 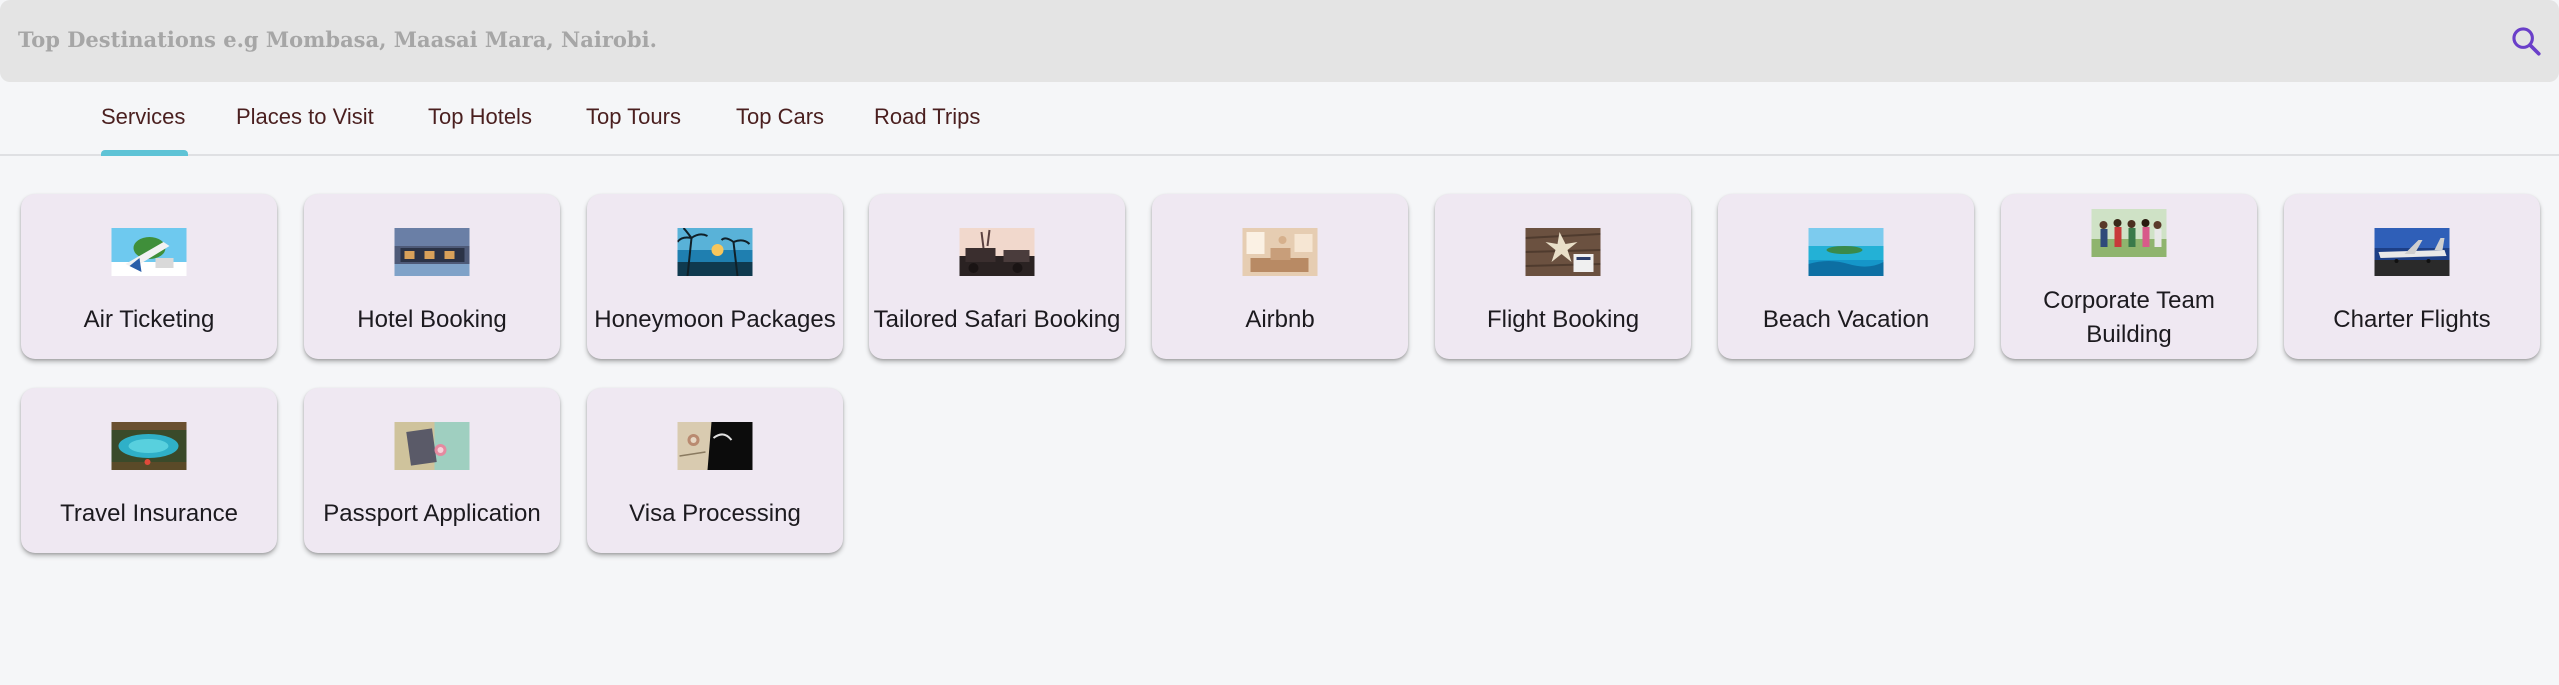 I want to click on service-card-air-ticketing: Air Ticketing, so click(x=149, y=276).